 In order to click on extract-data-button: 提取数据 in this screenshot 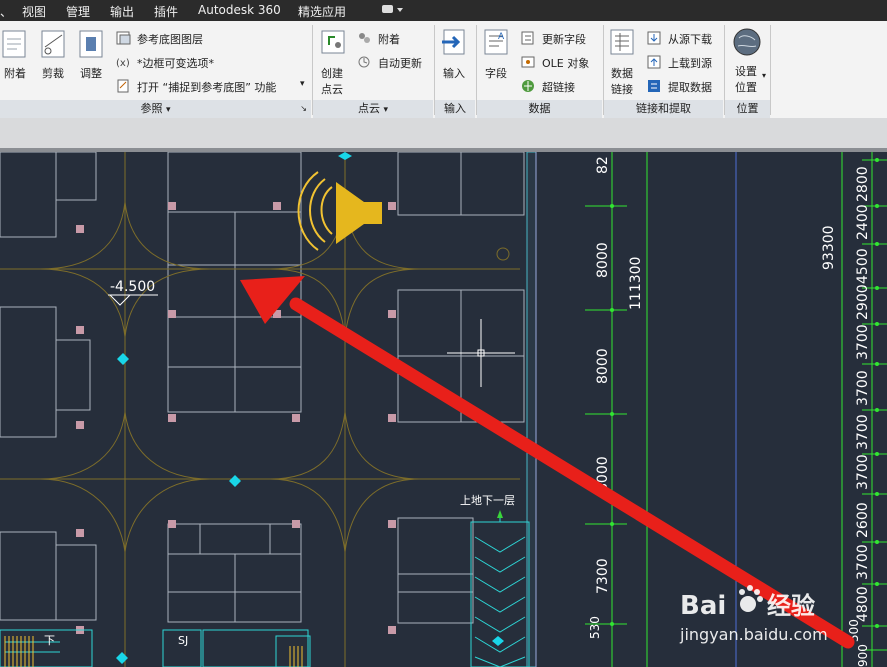, I will do `click(690, 87)`.